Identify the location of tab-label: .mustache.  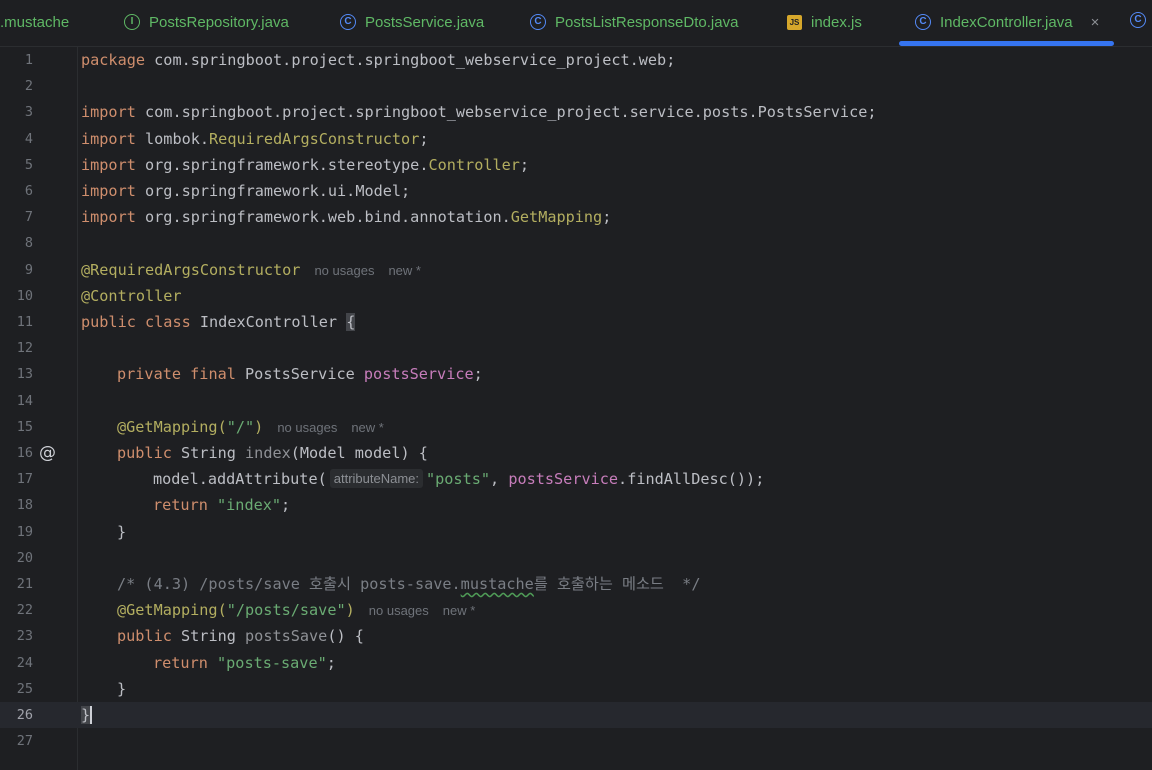
(35, 22).